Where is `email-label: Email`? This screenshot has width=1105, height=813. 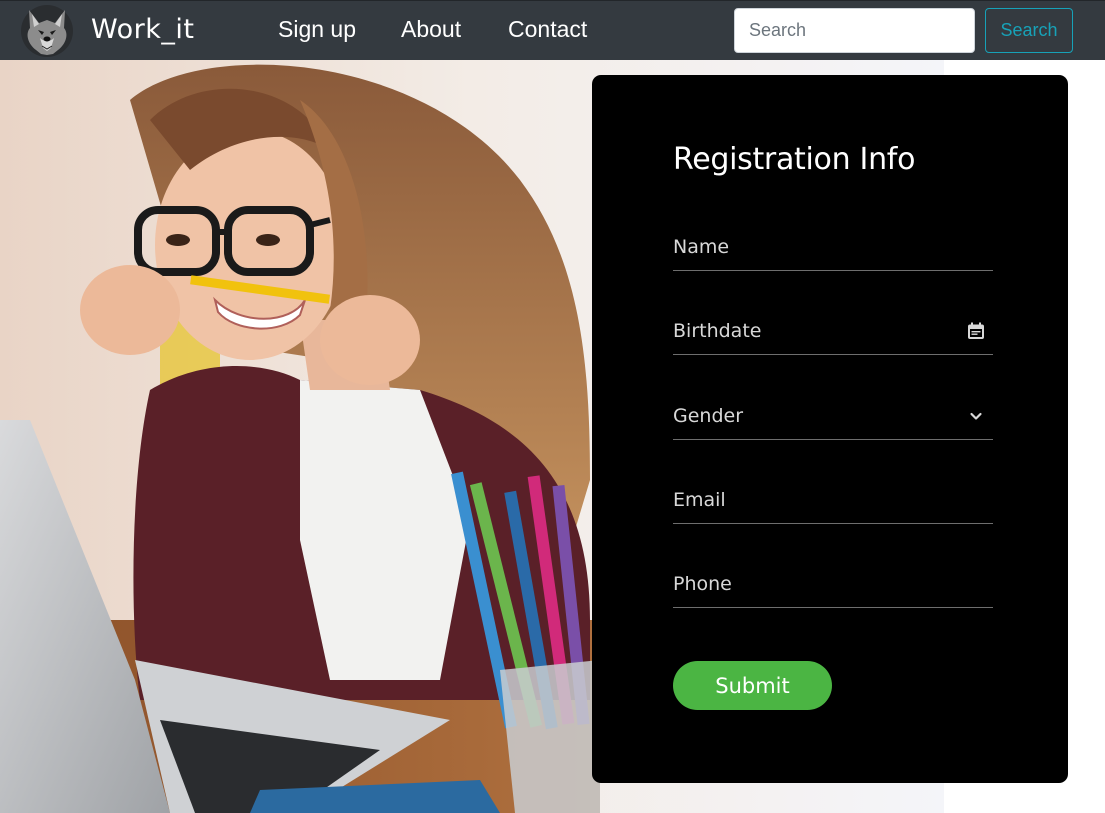
email-label: Email is located at coordinates (699, 500).